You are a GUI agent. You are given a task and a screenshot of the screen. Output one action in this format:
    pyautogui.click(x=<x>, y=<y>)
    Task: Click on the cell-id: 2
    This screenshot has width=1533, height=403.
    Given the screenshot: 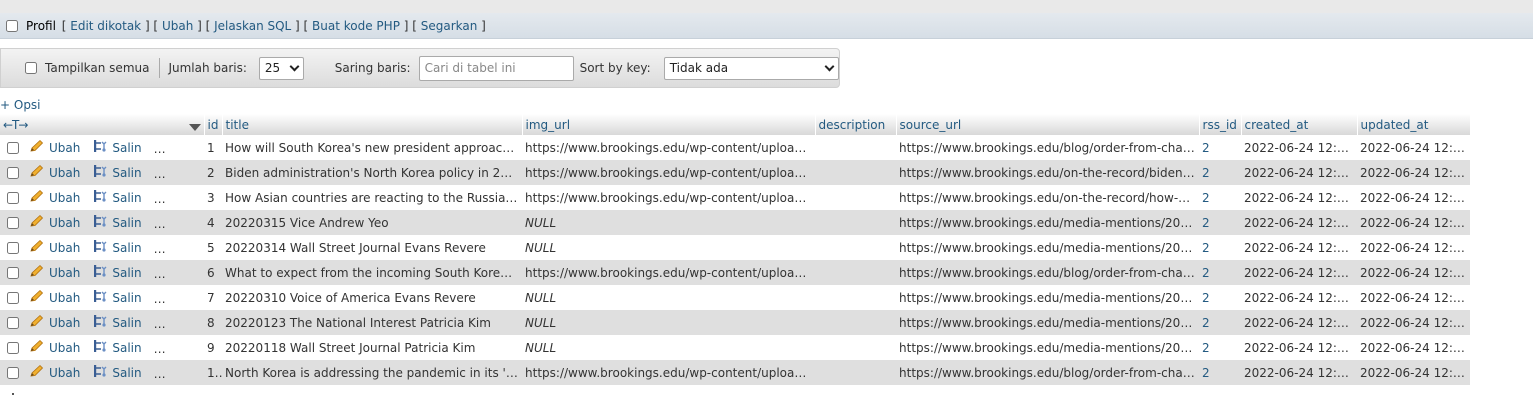 What is the action you would take?
    pyautogui.click(x=213, y=172)
    